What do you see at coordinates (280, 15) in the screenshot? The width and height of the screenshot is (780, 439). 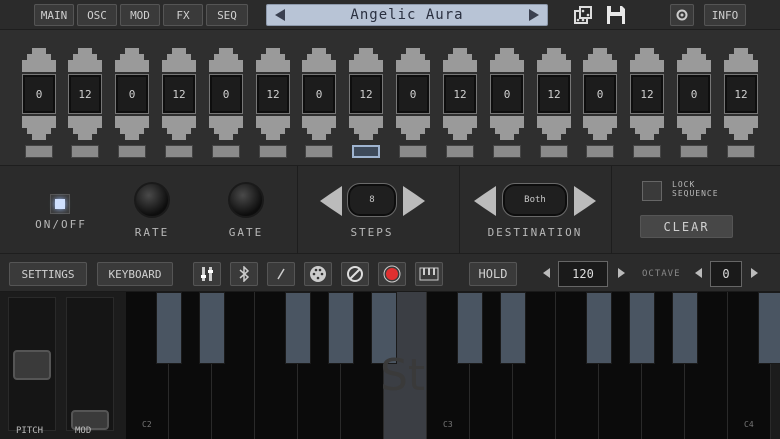 I see `preset-prev-icon` at bounding box center [280, 15].